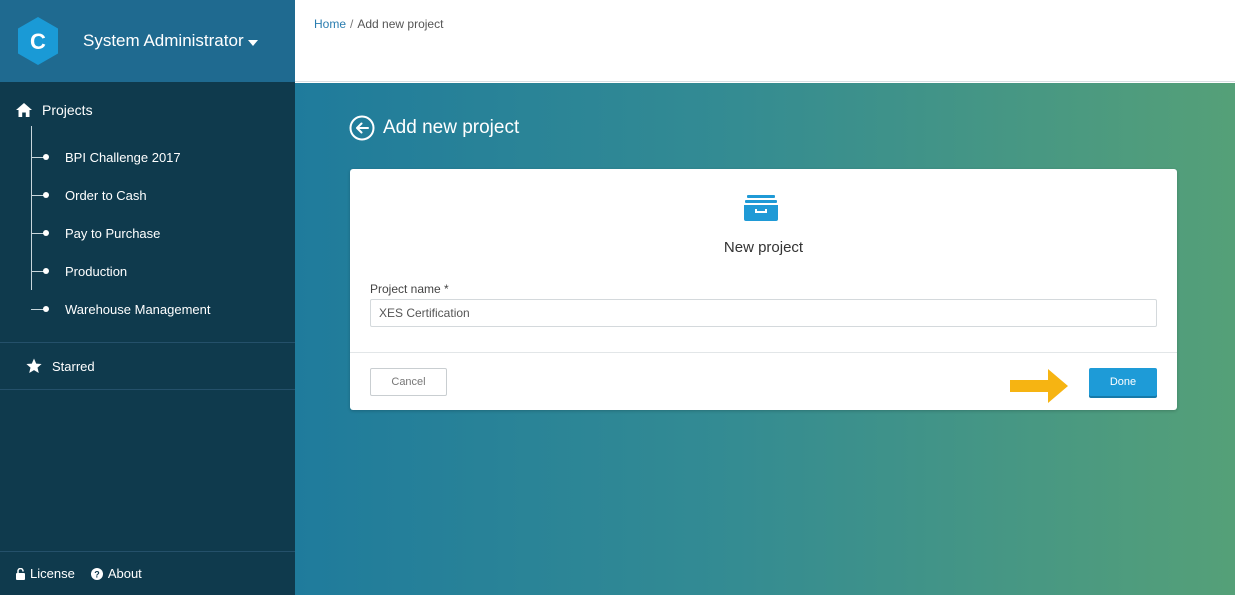 The height and width of the screenshot is (595, 1235). I want to click on done-button: Done, so click(1123, 382).